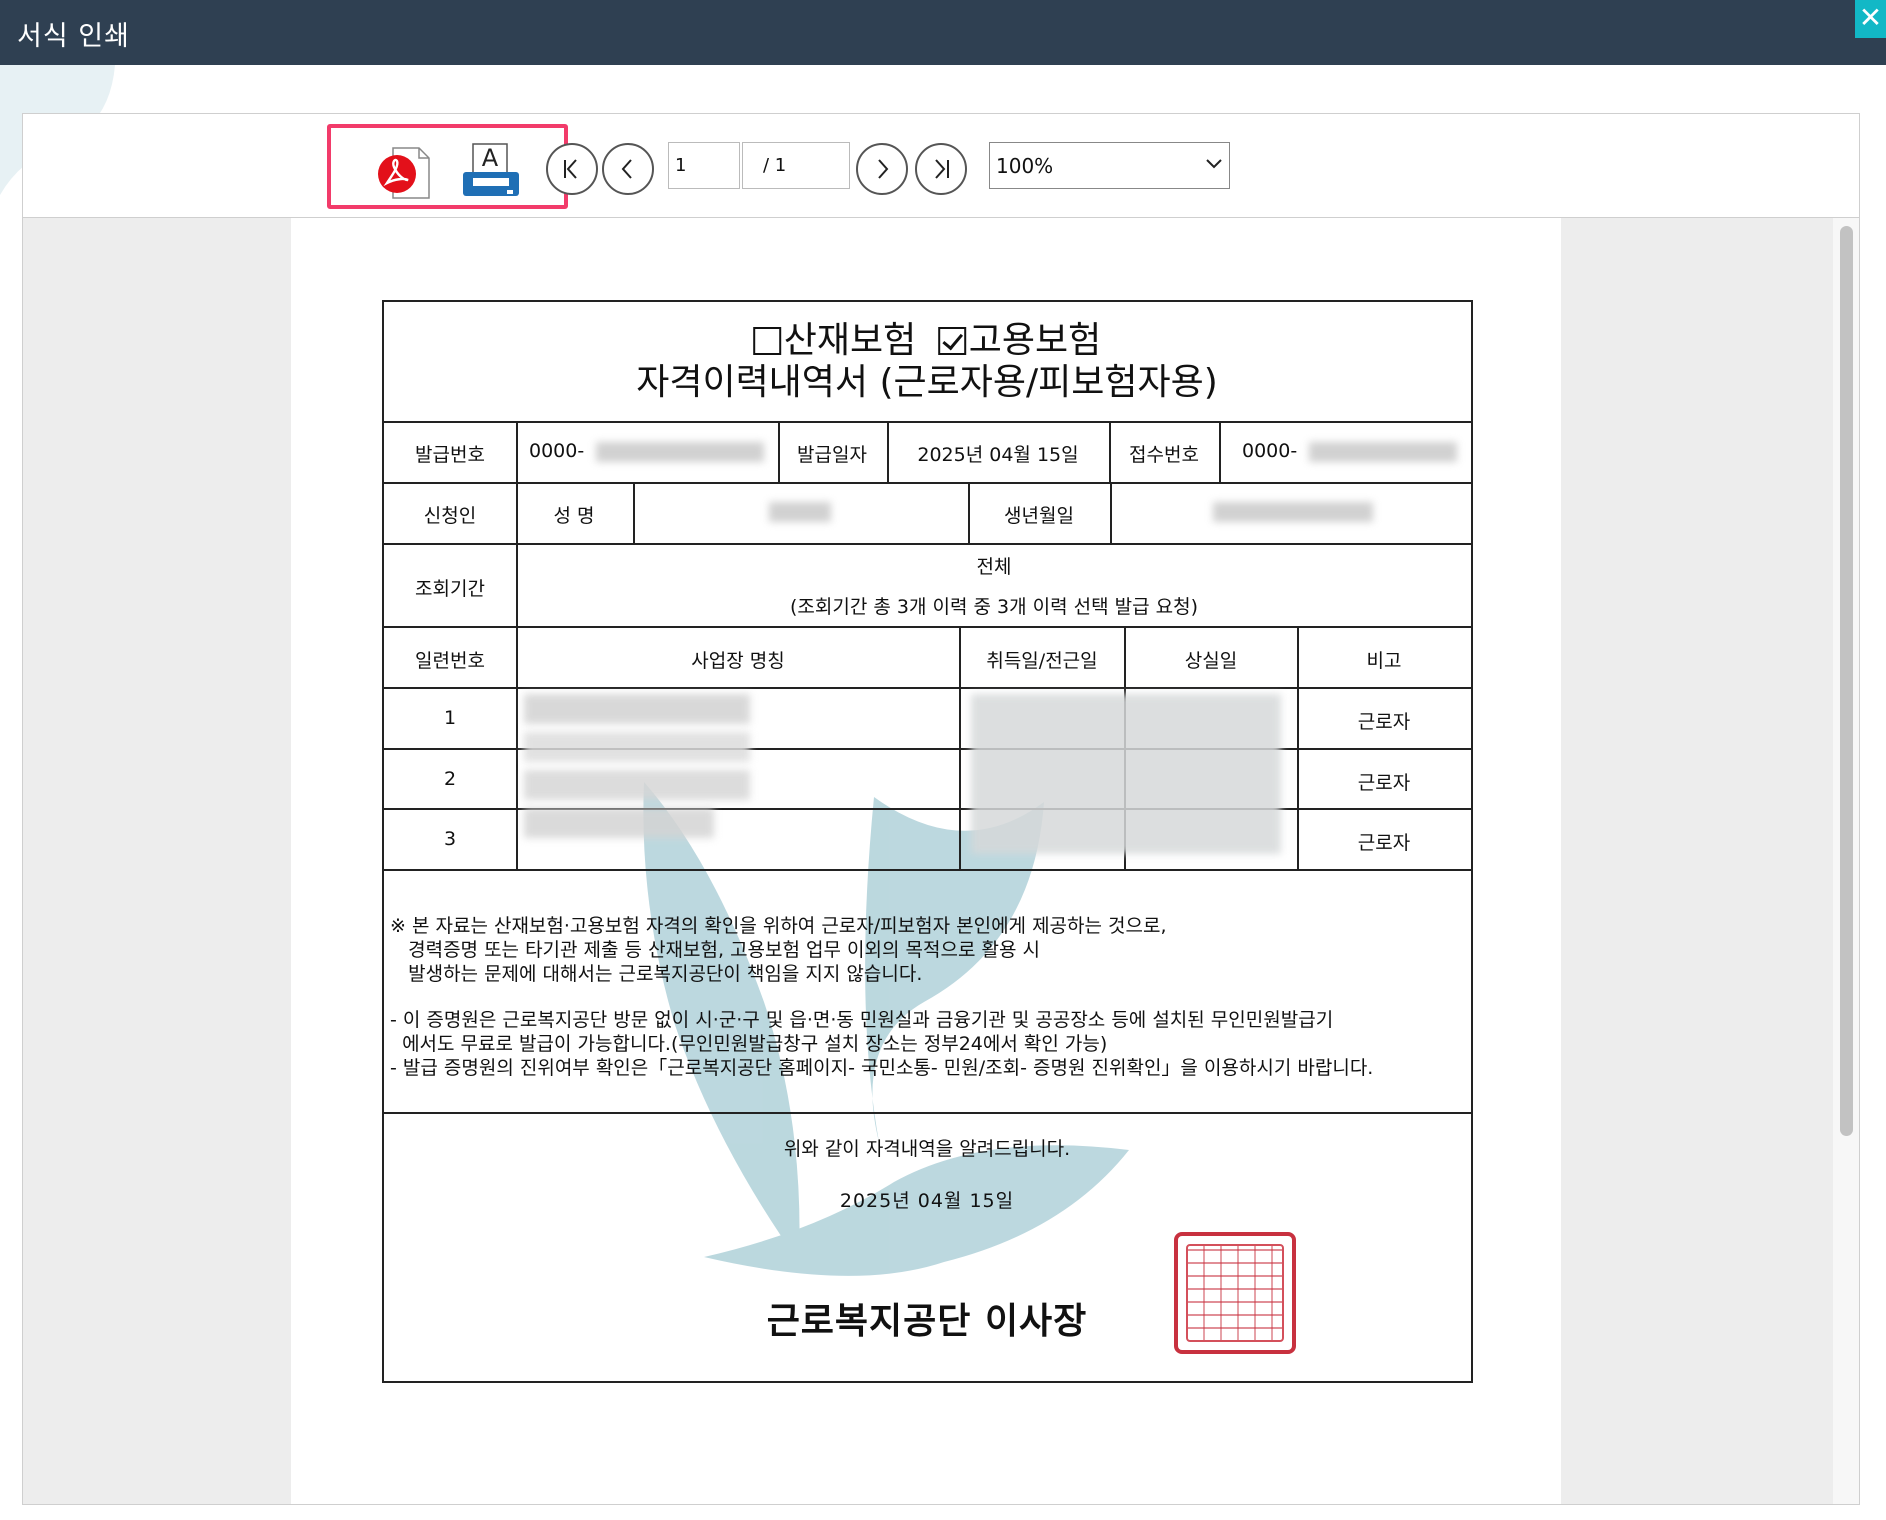 Image resolution: width=1886 pixels, height=1520 pixels. Describe the element at coordinates (998, 455) in the screenshot. I see `issue-date-value: 2025년 04월 15일` at that location.